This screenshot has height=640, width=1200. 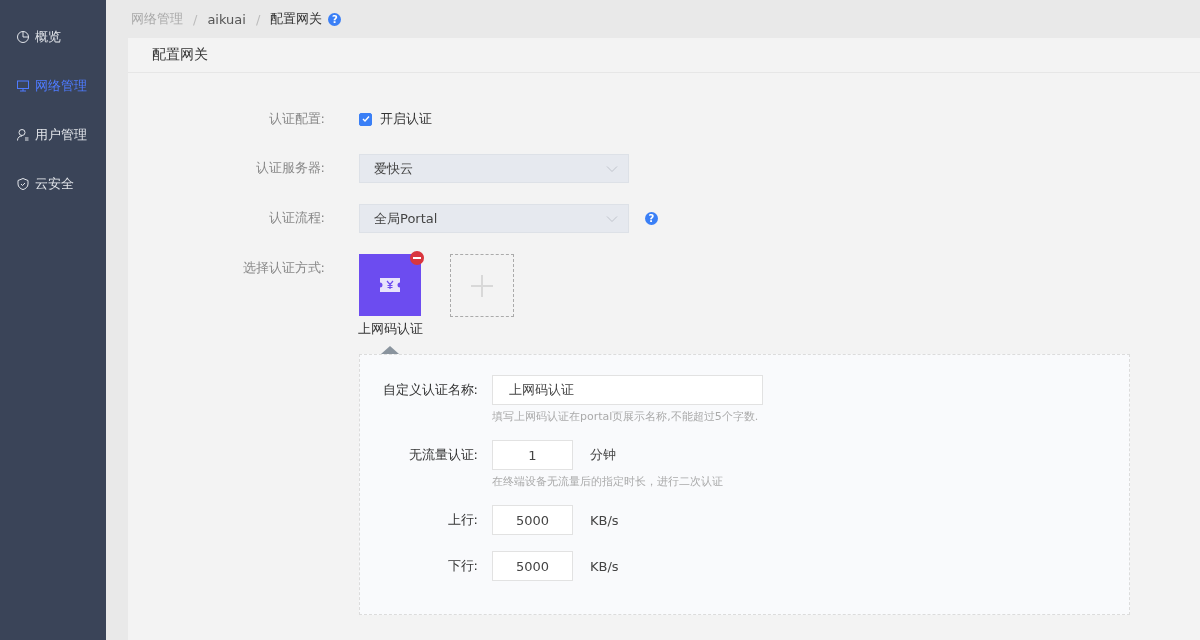 I want to click on input-field: 上网码认证, so click(x=627, y=390).